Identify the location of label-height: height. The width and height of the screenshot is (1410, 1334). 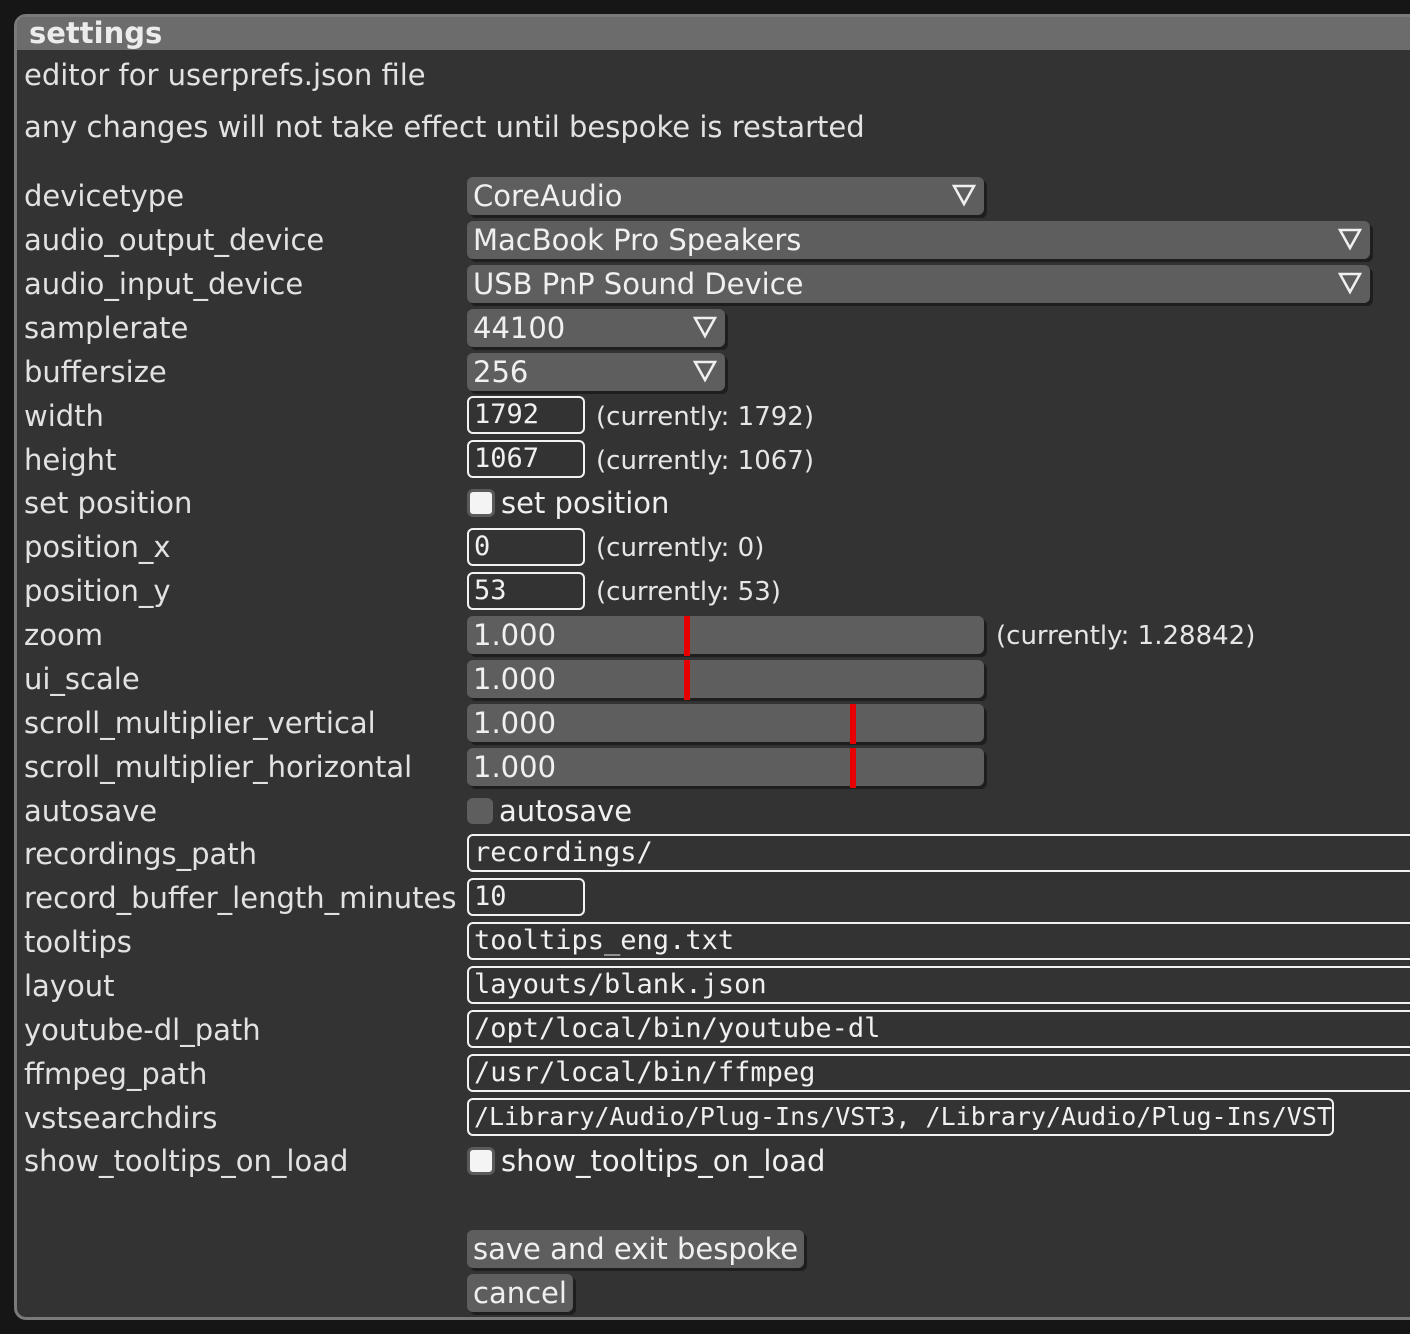
(70, 460).